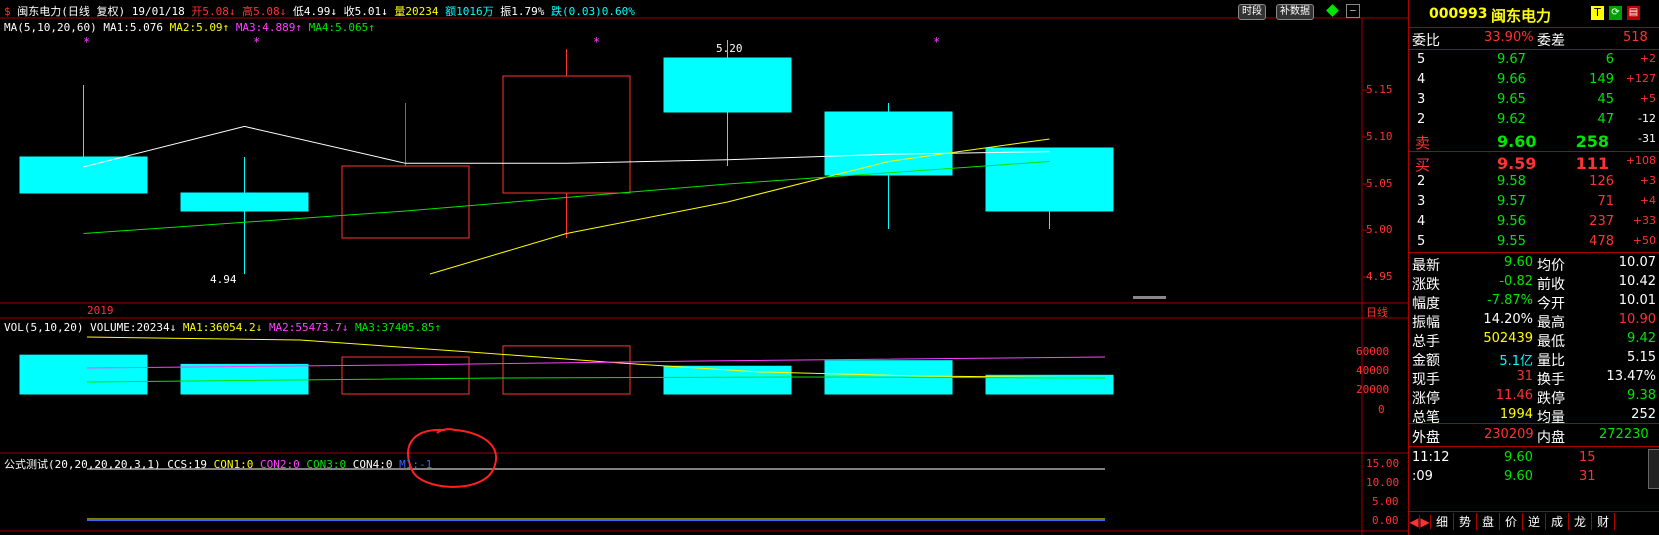 The width and height of the screenshot is (1659, 535). I want to click on stat-label: 量比, so click(1551, 361).